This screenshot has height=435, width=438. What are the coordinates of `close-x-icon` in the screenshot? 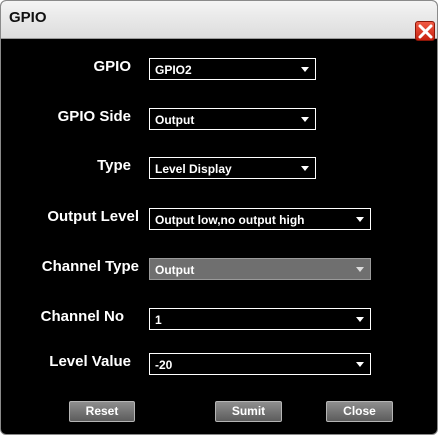 It's located at (425, 31).